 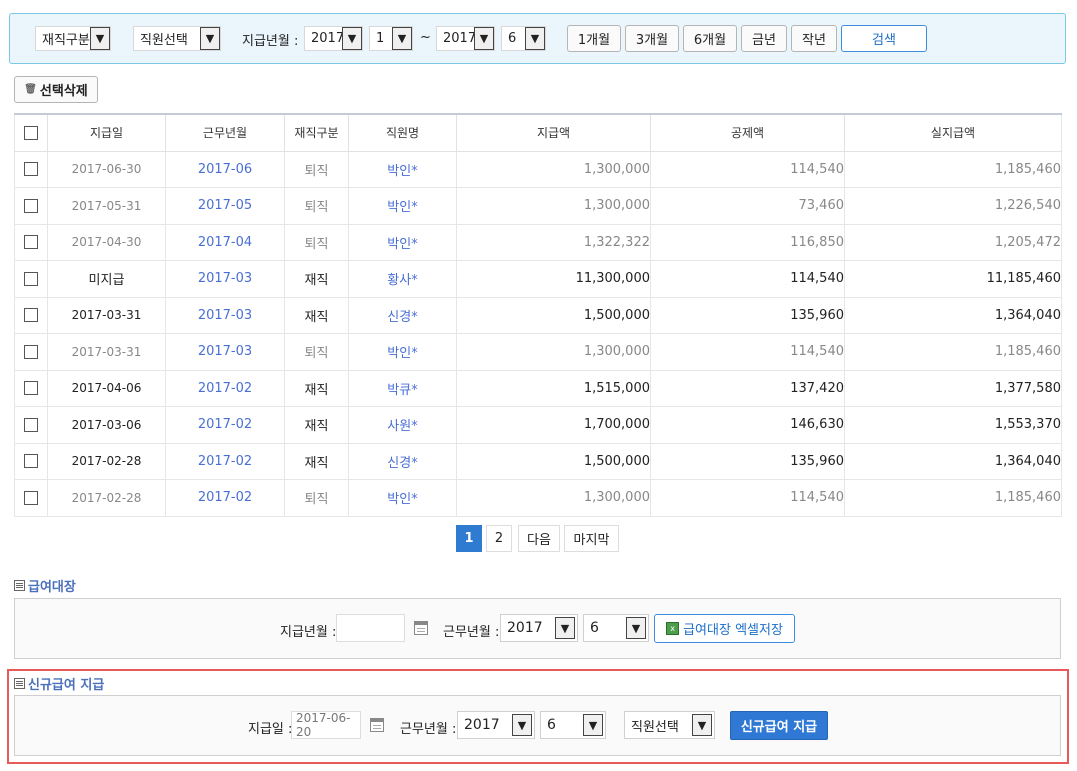 I want to click on pay-date-cell: 2017-03-31, so click(x=106, y=352).